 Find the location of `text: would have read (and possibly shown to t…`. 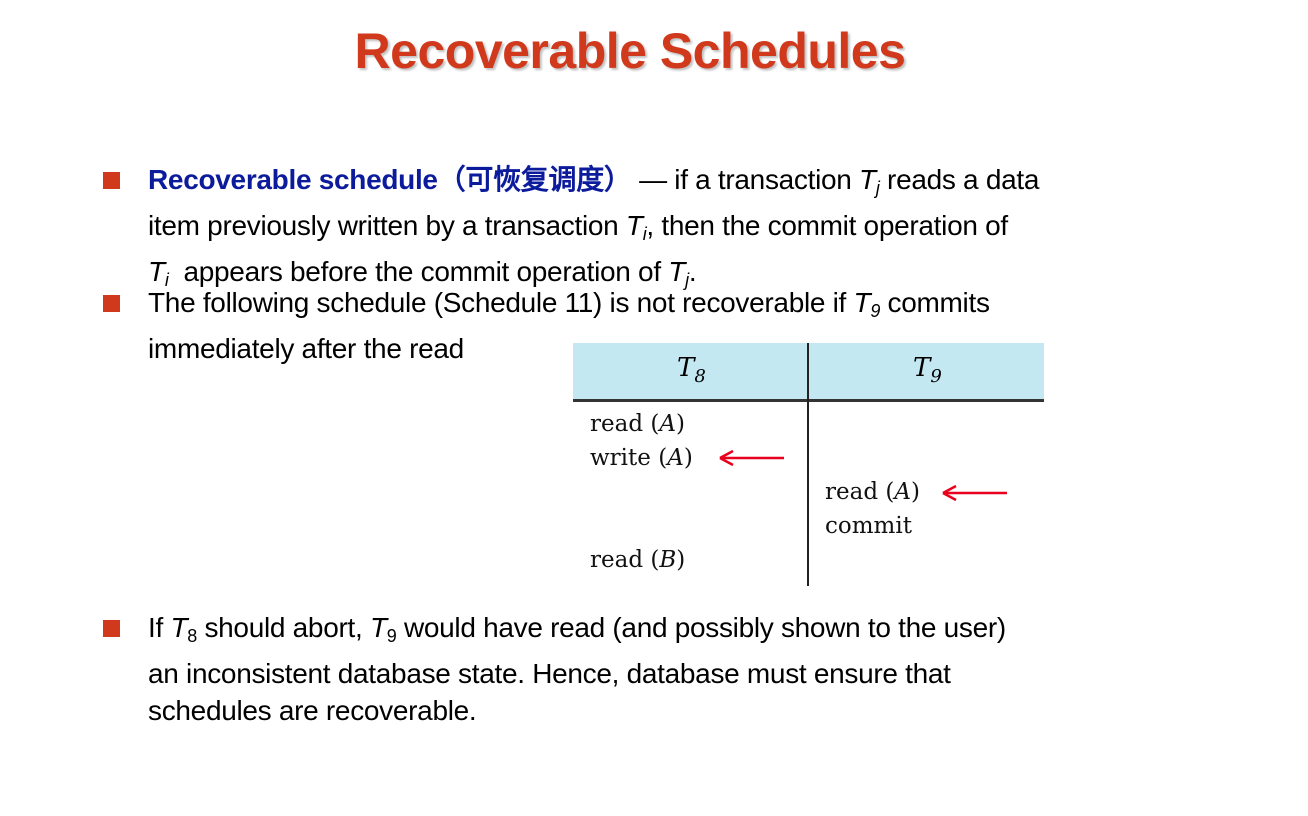

text: would have read (and possibly shown to t… is located at coordinates (701, 627).